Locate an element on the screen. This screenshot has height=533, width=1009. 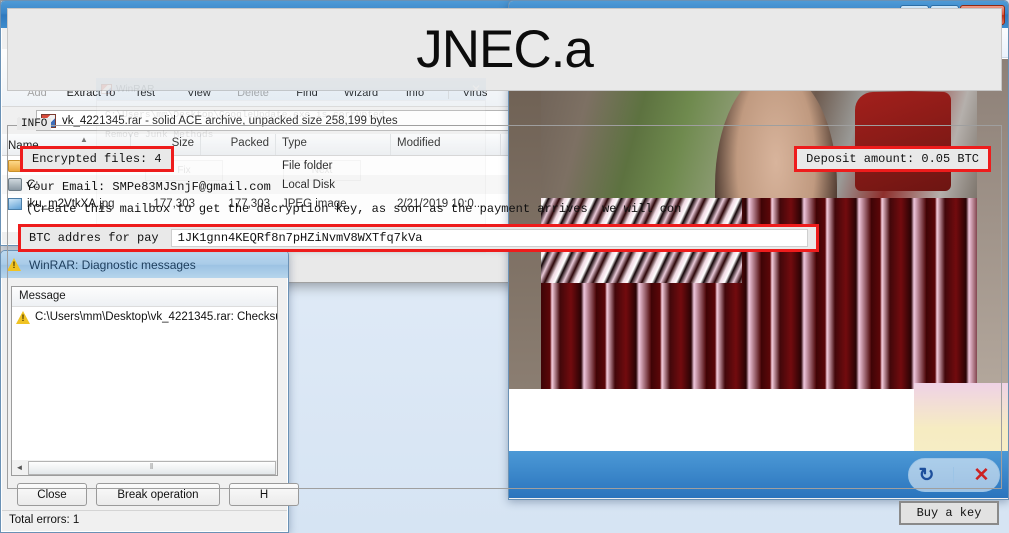
btc-address-label: BTC addres for pay is located at coordinates (94, 238).